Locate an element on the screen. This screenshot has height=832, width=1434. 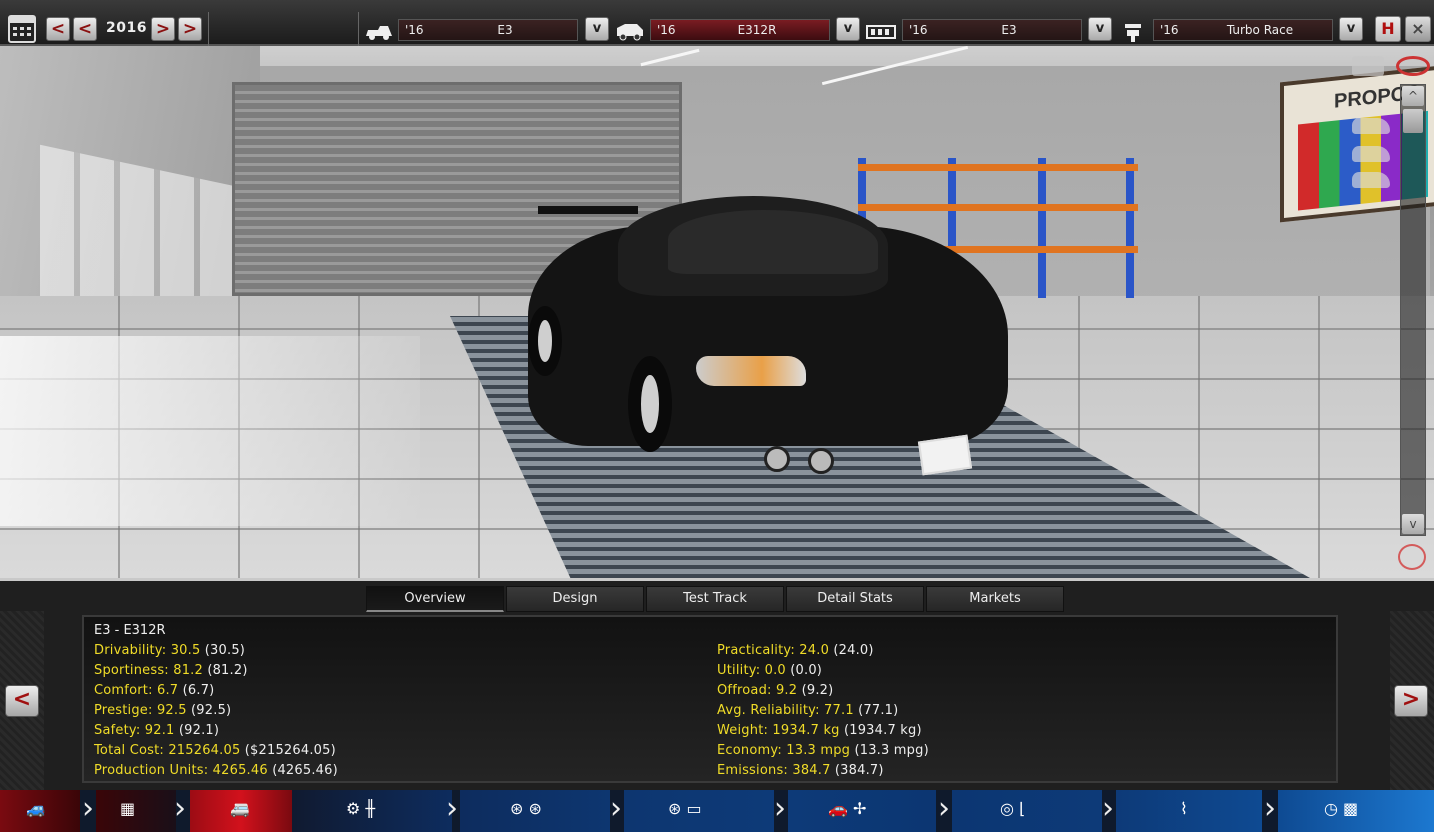
stat-value: 4265.46 is located at coordinates (240, 770).